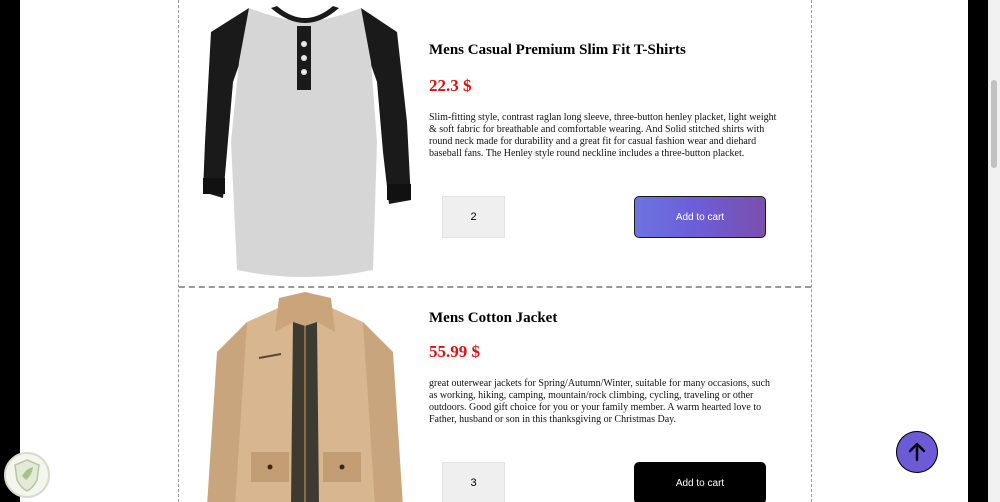 The width and height of the screenshot is (1000, 502). I want to click on product-image-cotton-jacket, so click(305, 397).